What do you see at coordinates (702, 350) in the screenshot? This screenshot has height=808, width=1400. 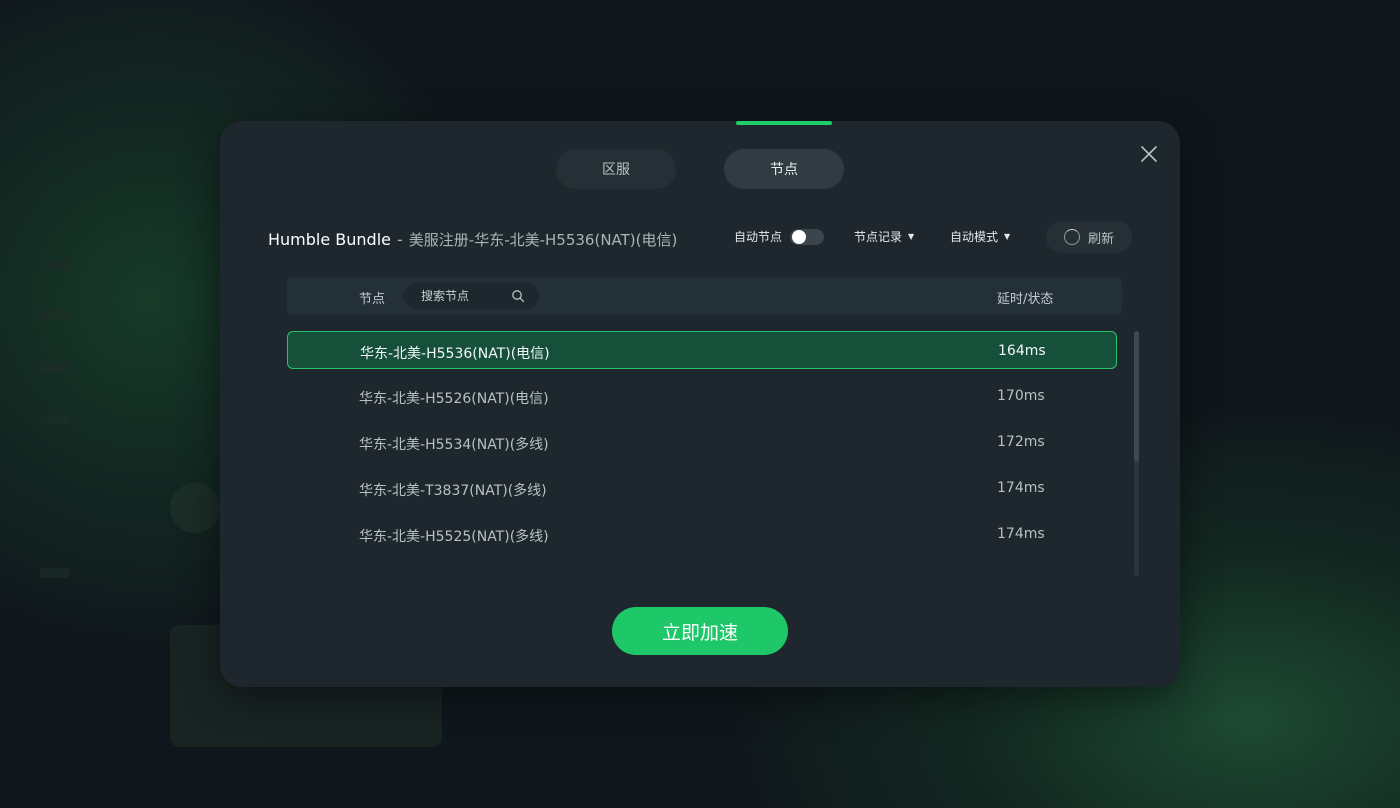 I see `node-row: 华东-北美-H5536(NAT)(电信) 164ms` at bounding box center [702, 350].